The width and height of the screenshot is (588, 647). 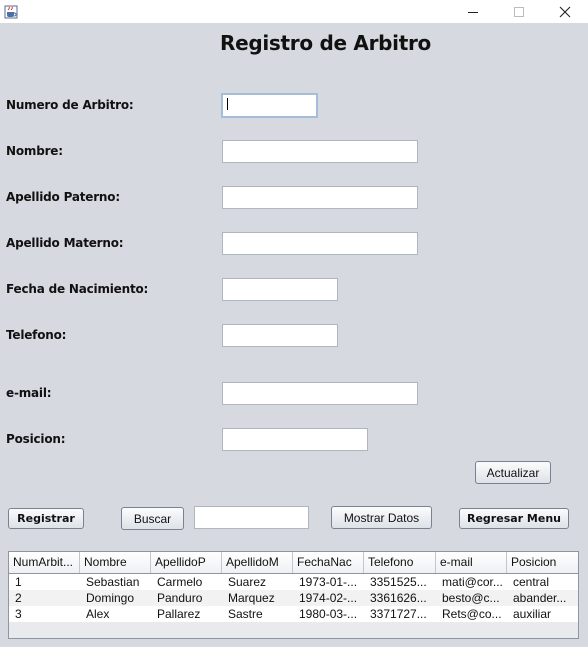 What do you see at coordinates (152, 518) in the screenshot?
I see `buscar-button: Buscar` at bounding box center [152, 518].